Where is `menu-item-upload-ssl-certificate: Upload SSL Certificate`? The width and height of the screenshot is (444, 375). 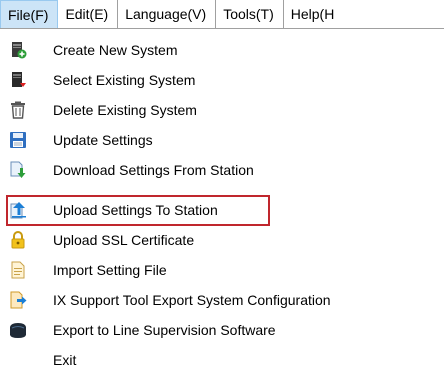
menu-item-upload-ssl-certificate: Upload SSL Certificate is located at coordinates (222, 240).